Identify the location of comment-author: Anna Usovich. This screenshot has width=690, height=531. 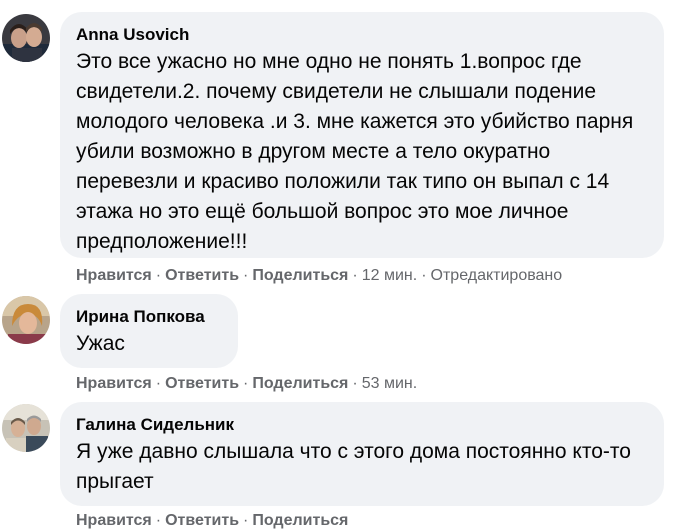
(362, 35).